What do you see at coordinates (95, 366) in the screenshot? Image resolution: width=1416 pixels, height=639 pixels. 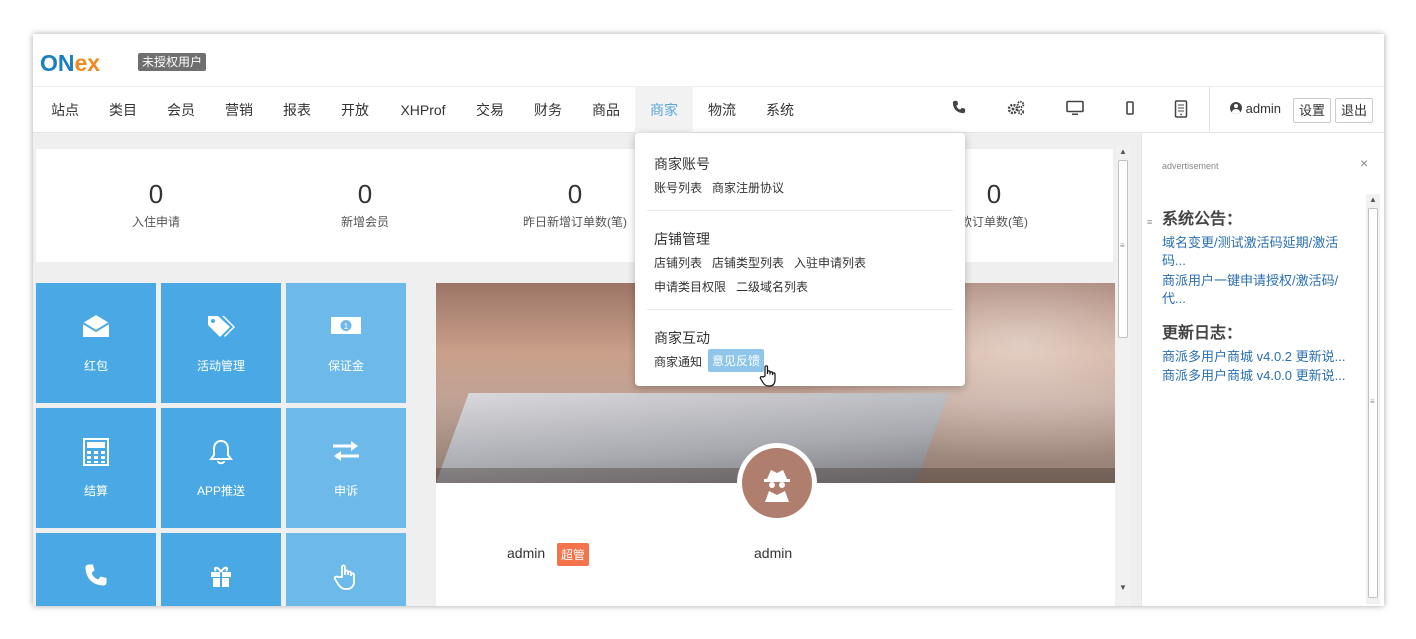 I see `tile-label: 红包` at bounding box center [95, 366].